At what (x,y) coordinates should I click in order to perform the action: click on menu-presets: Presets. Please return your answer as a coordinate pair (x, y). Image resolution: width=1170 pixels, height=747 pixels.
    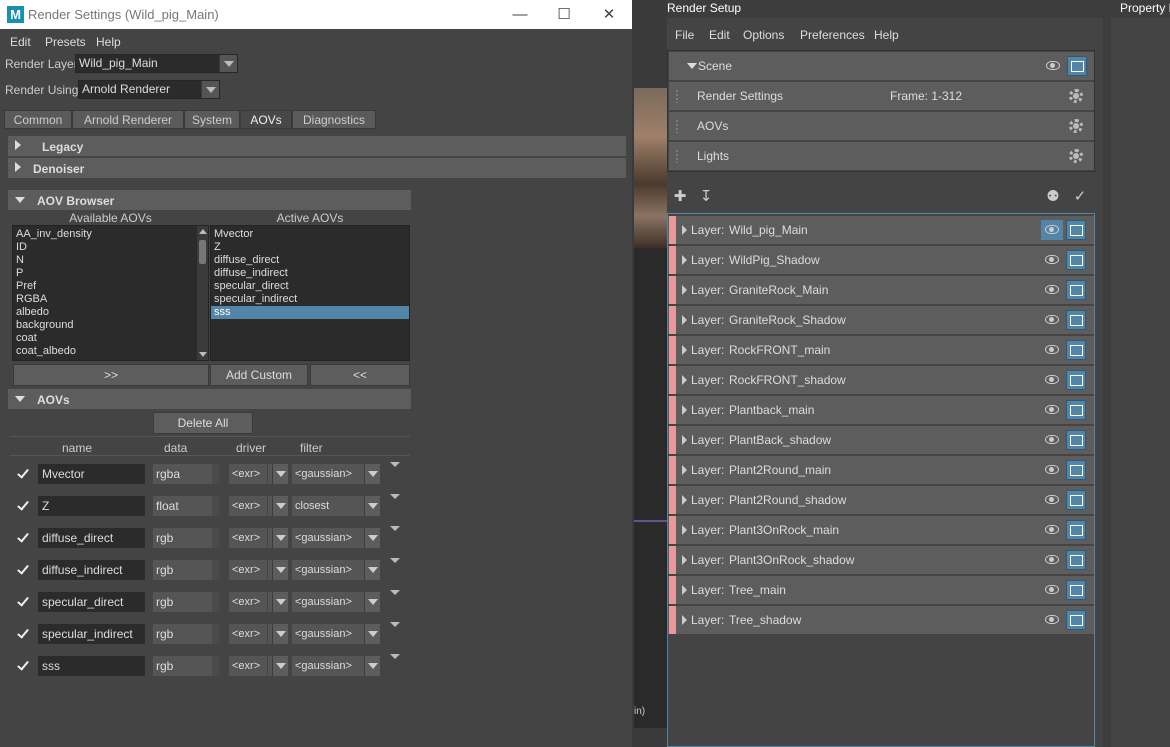
    Looking at the image, I should click on (65, 42).